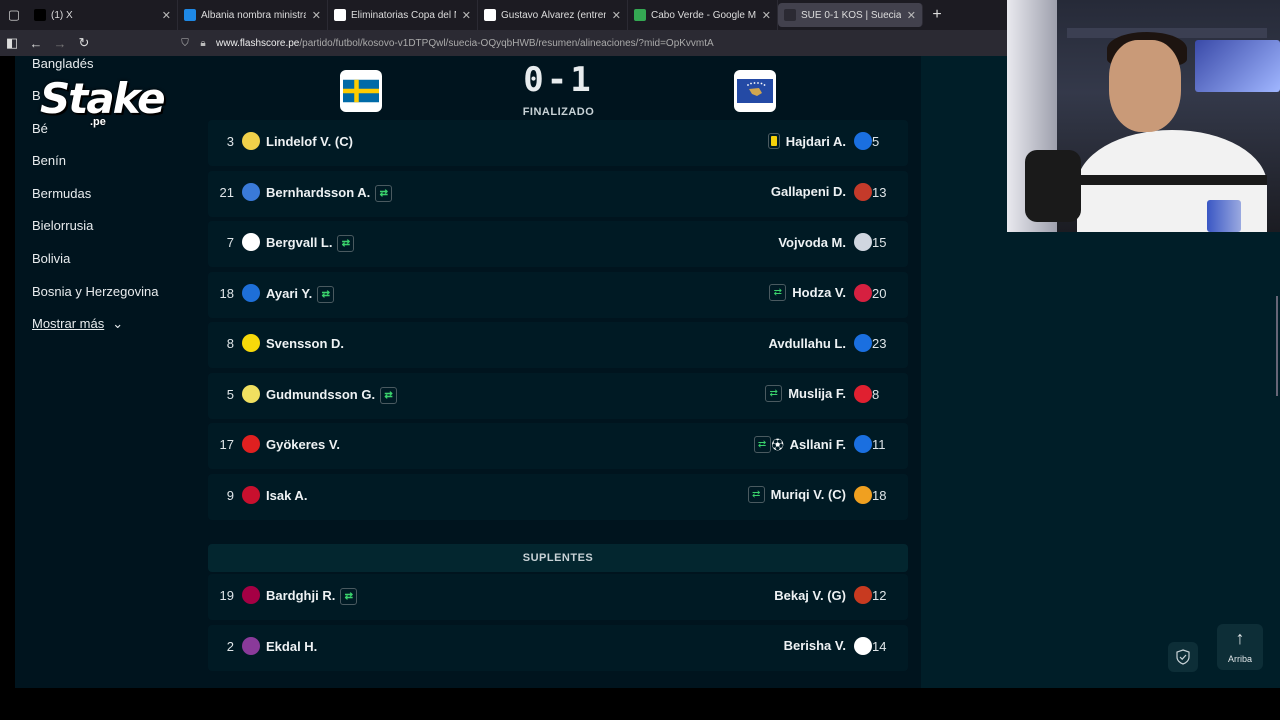 The height and width of the screenshot is (720, 1280). Describe the element at coordinates (1240, 647) in the screenshot. I see `scroll-top-button: ↑ Arriba` at that location.